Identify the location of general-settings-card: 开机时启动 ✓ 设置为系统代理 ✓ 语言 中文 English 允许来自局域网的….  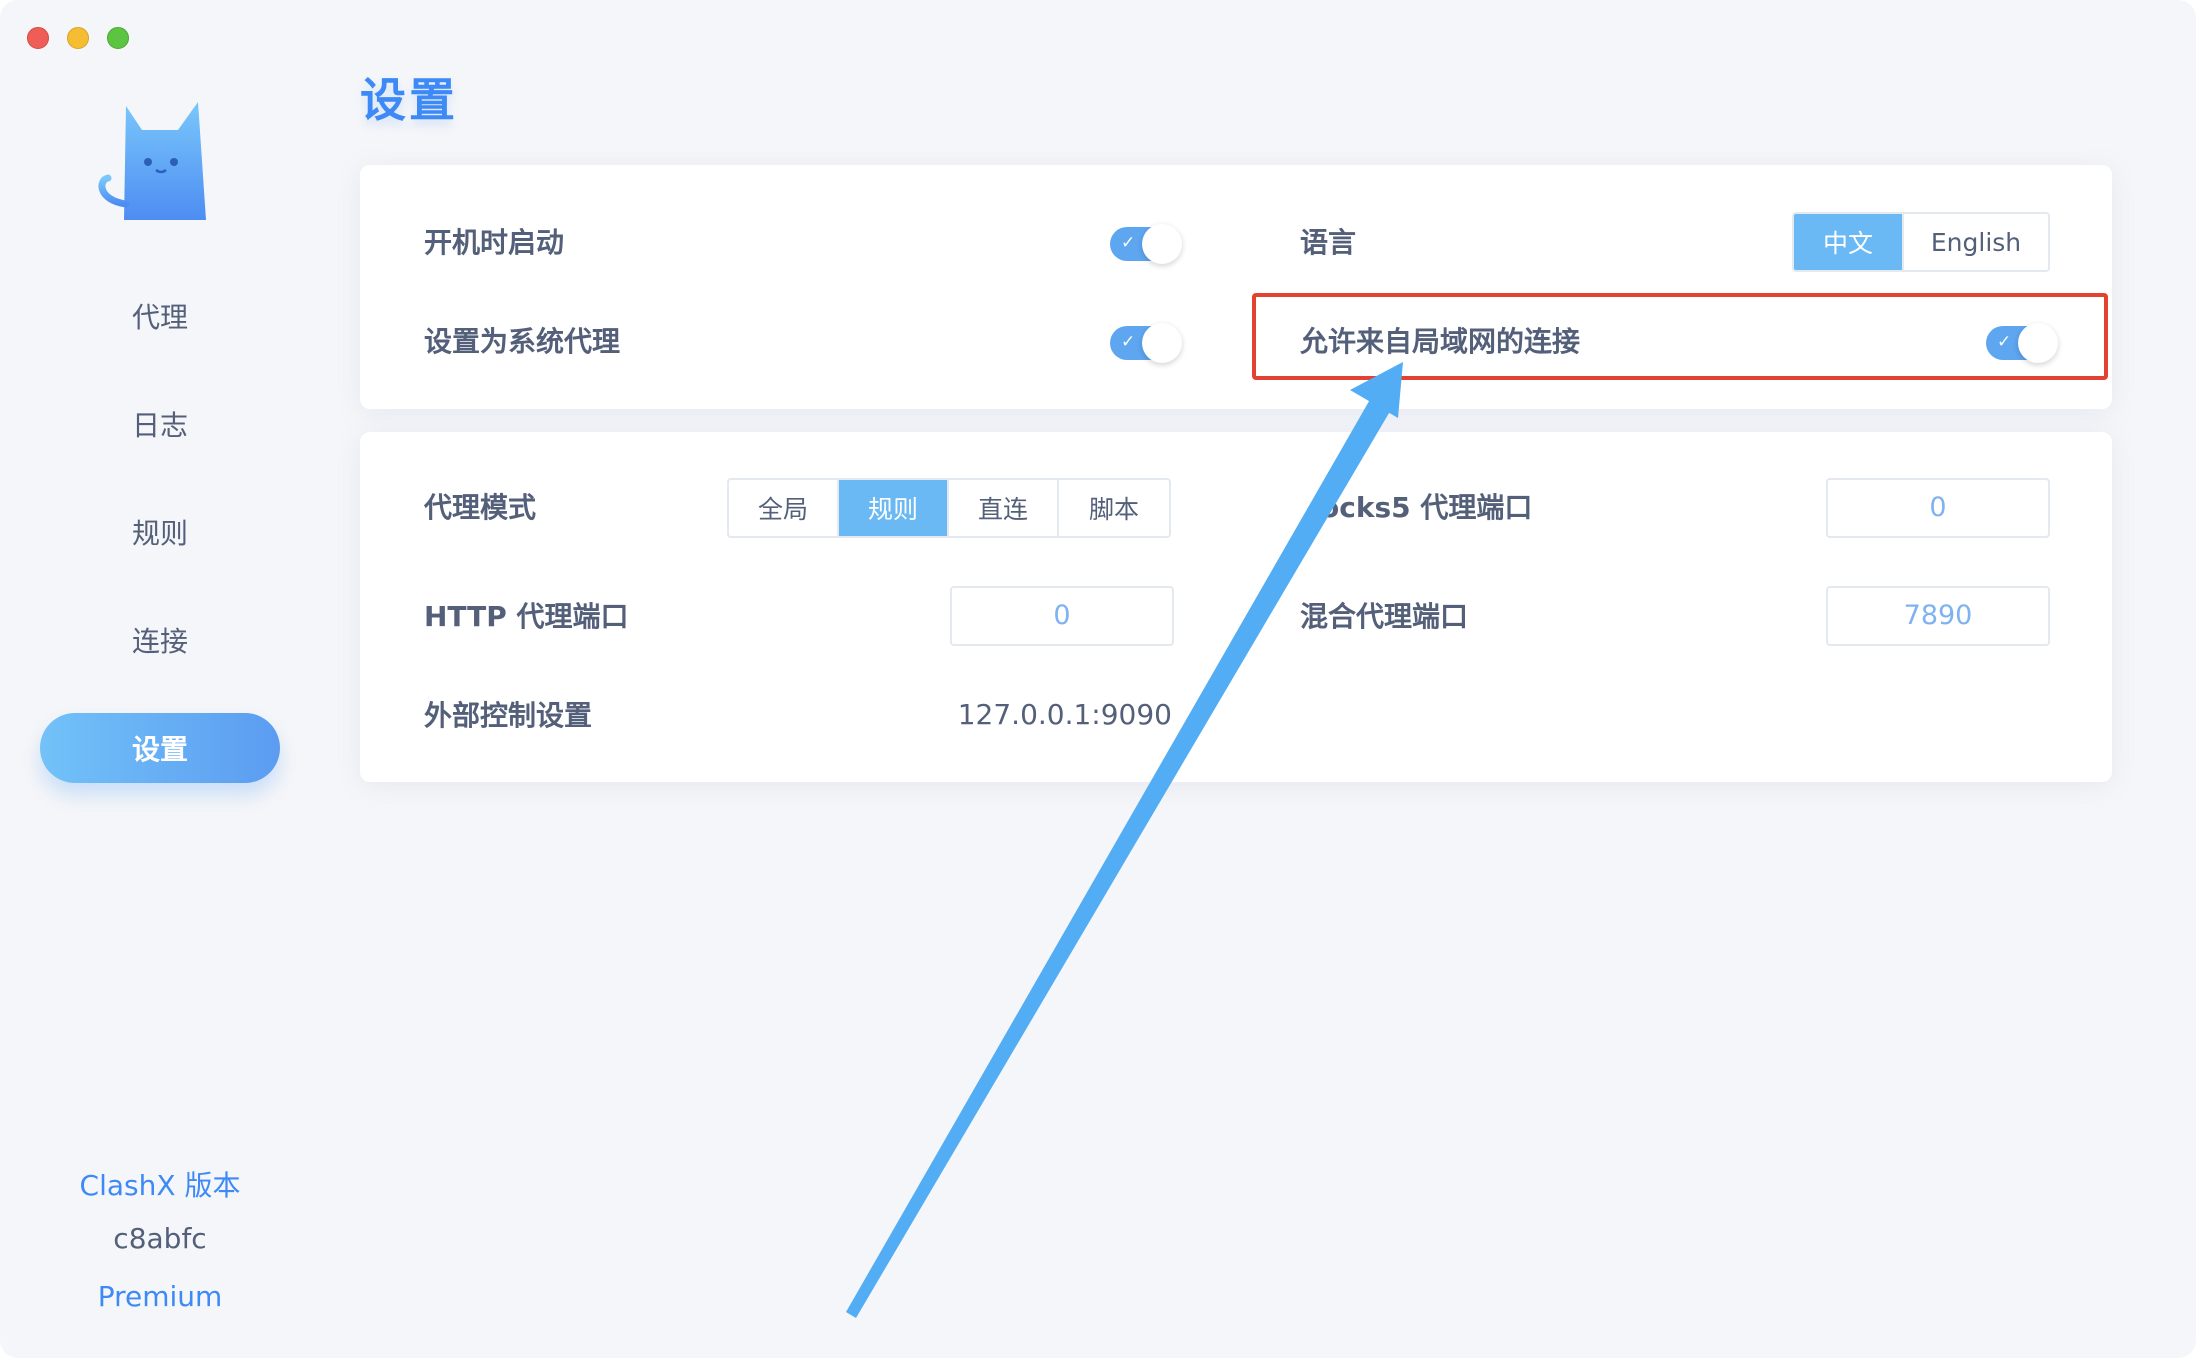
(1236, 287).